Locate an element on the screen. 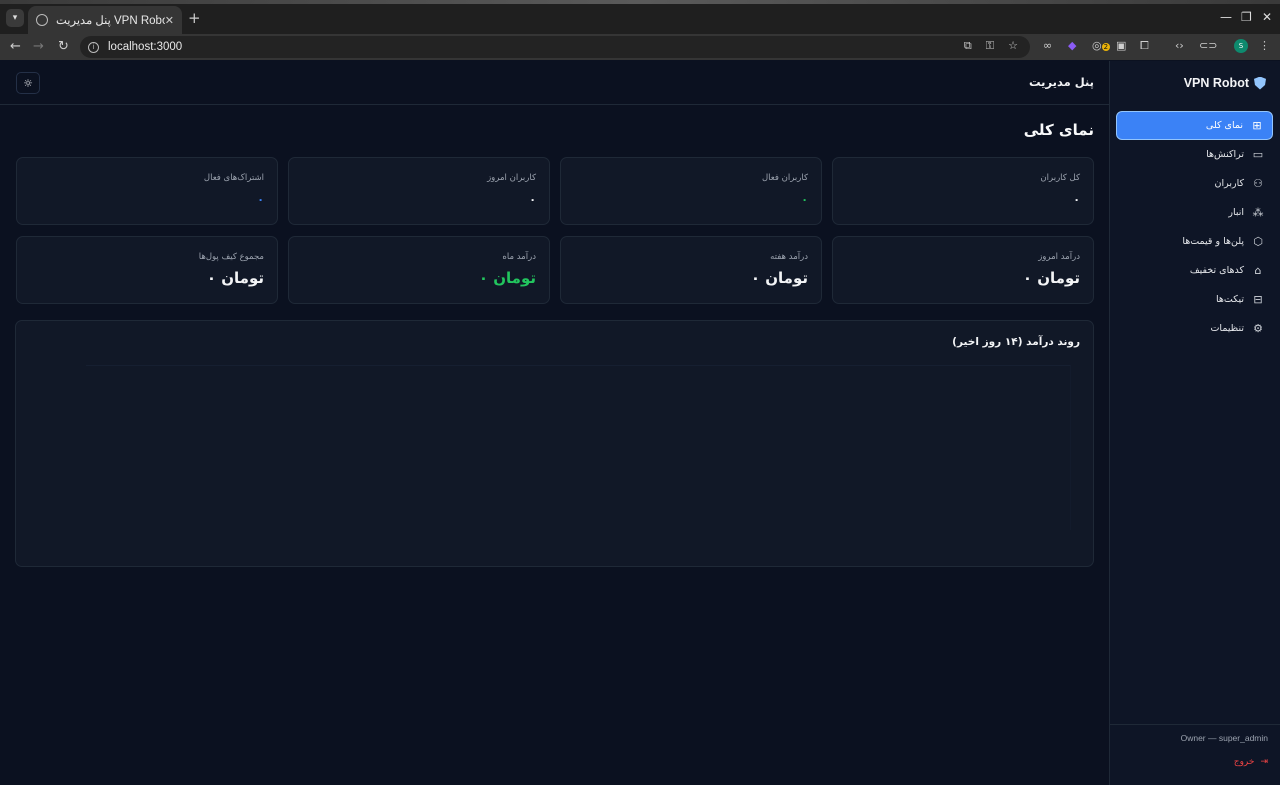  browser-tab: پنل مدیریت VPN Robot ✕ is located at coordinates (105, 20).